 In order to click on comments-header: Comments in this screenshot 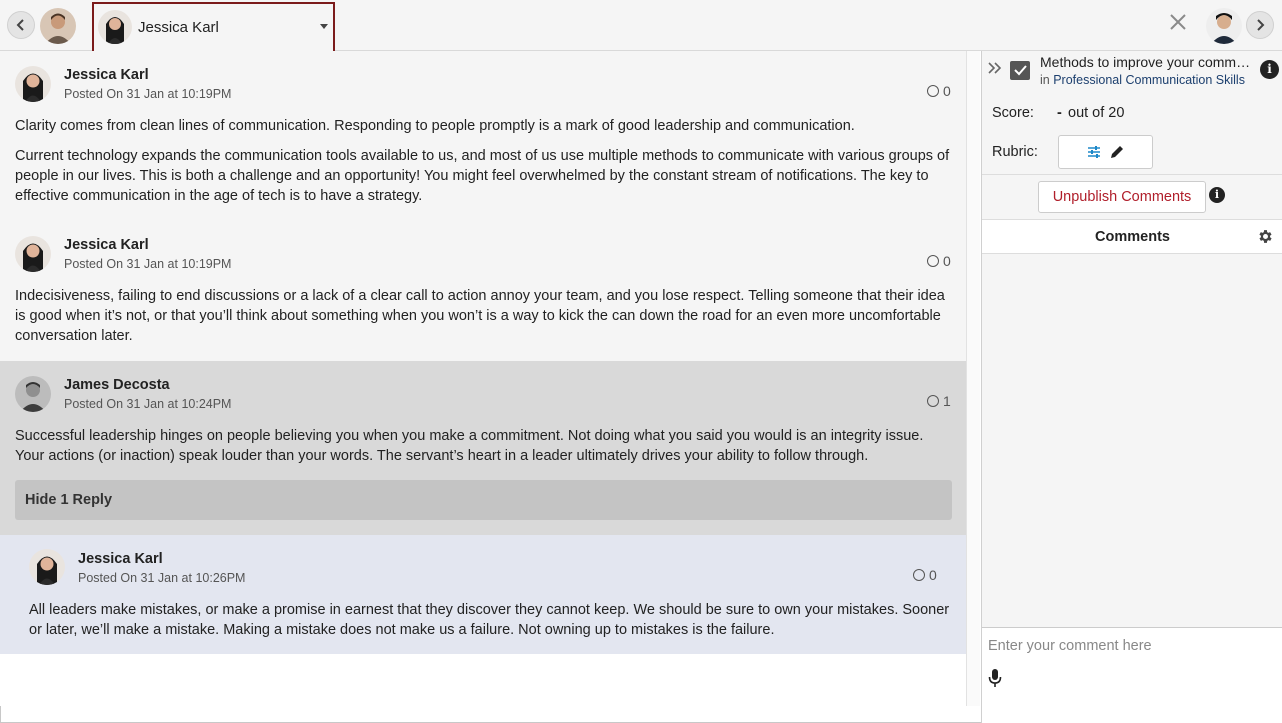, I will do `click(1132, 237)`.